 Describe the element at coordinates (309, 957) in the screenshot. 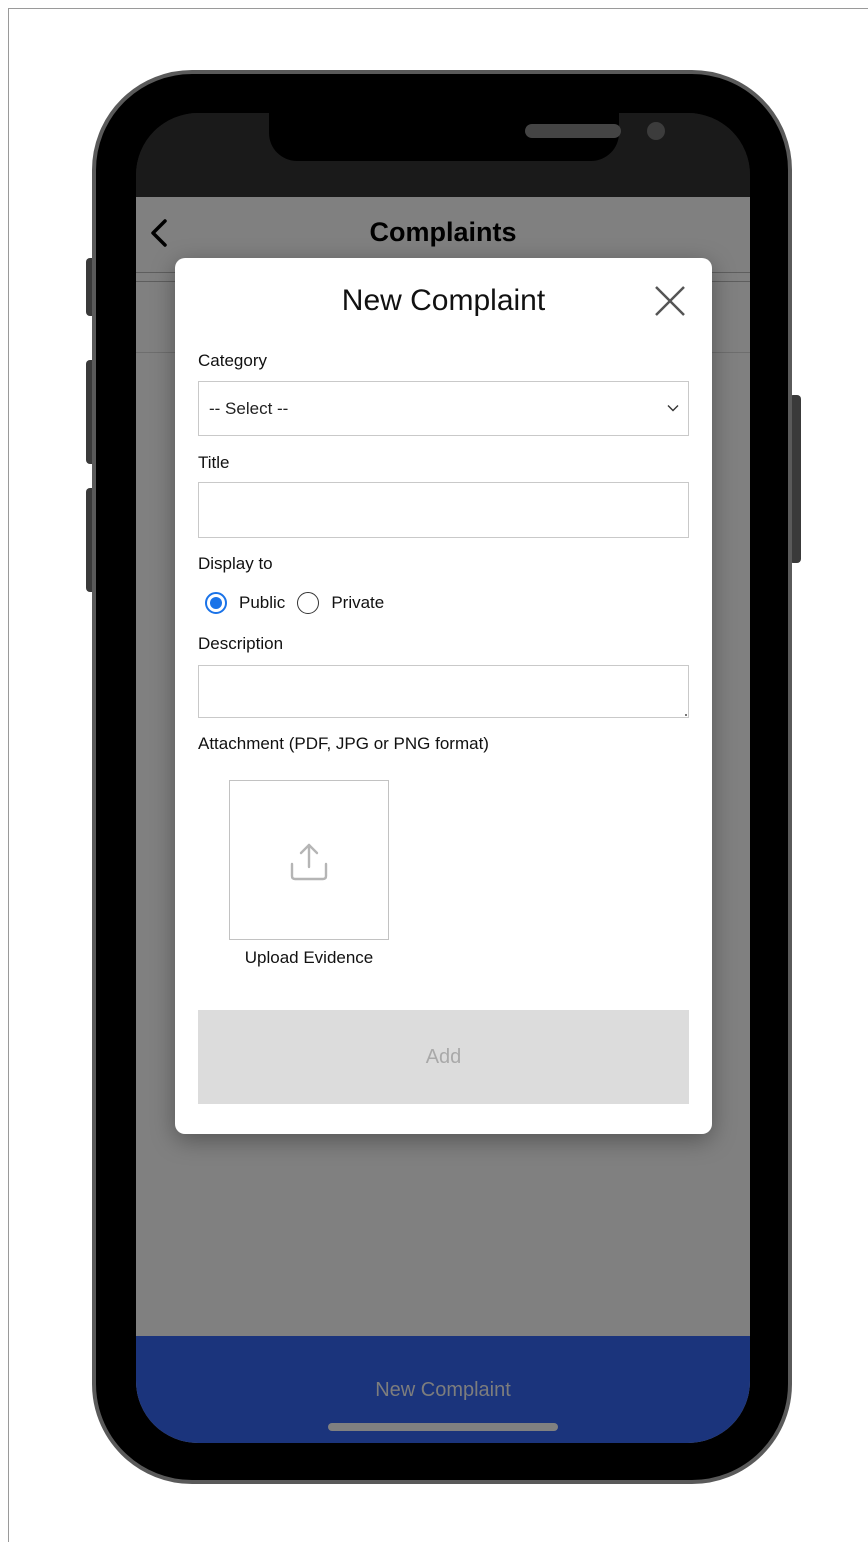

I see `upload-evidence-label: Upload Evidence` at that location.